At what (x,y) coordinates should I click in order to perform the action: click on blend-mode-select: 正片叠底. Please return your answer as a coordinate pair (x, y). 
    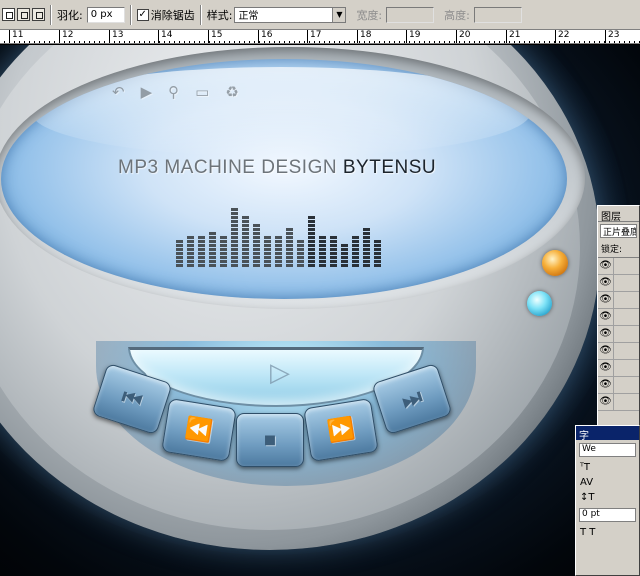
    Looking at the image, I should click on (618, 231).